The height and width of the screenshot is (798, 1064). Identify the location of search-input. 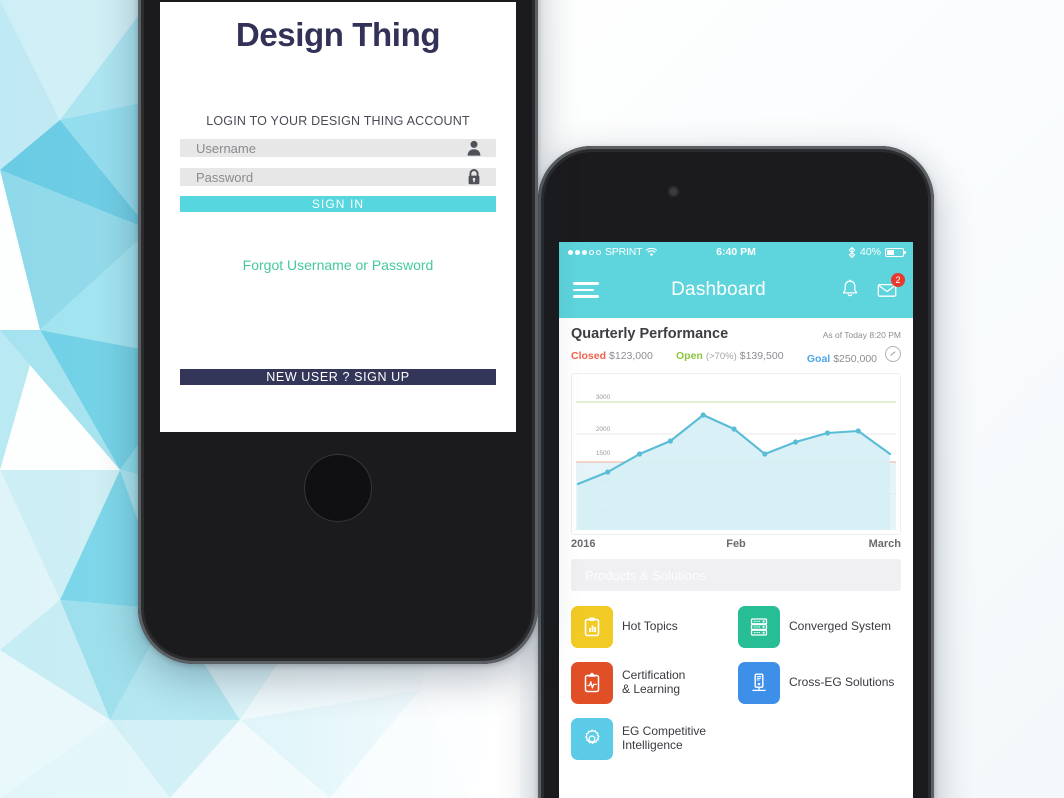
(736, 575).